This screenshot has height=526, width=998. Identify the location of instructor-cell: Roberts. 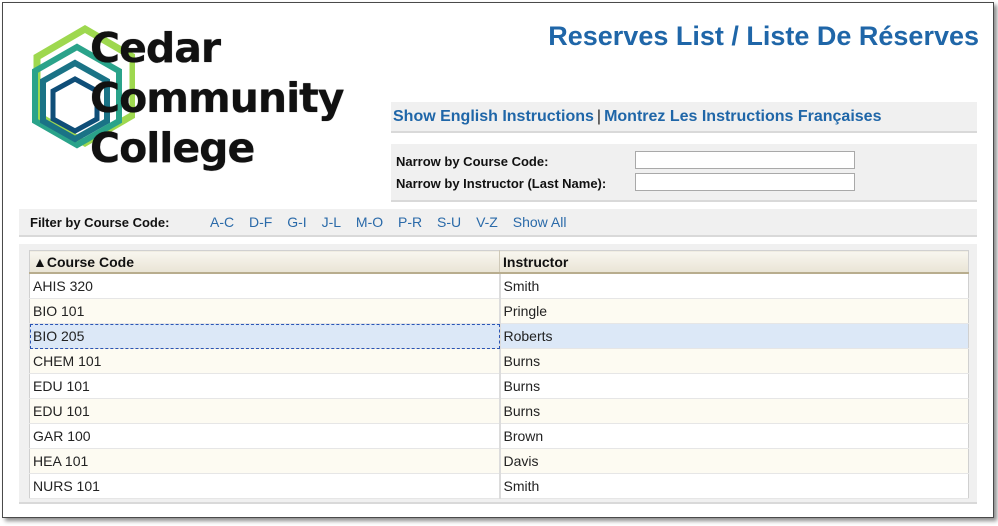
(734, 336).